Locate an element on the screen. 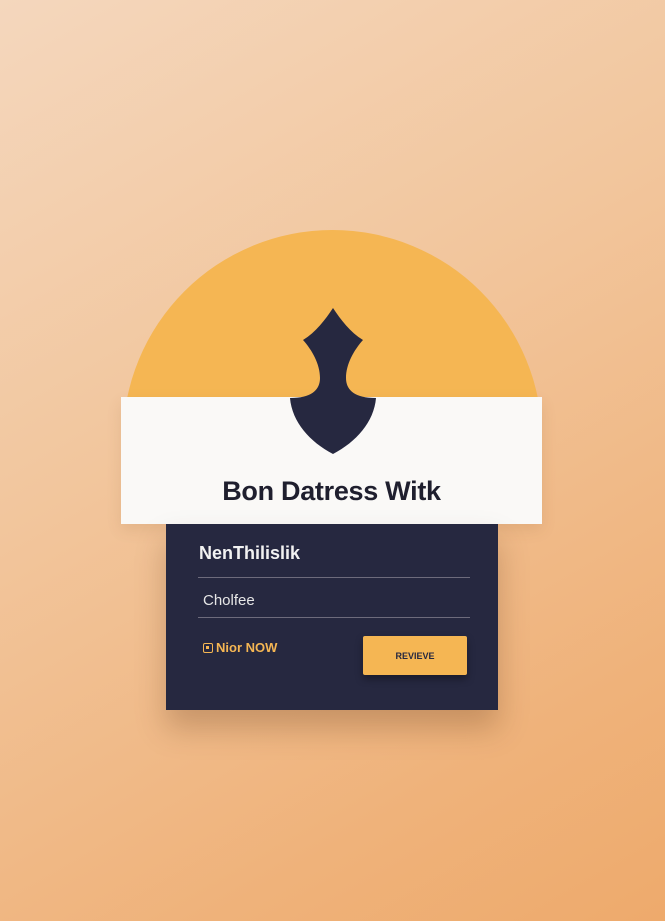  info-panel: NenThilislik Cholfee Nior NOW REVIEVE is located at coordinates (332, 617).